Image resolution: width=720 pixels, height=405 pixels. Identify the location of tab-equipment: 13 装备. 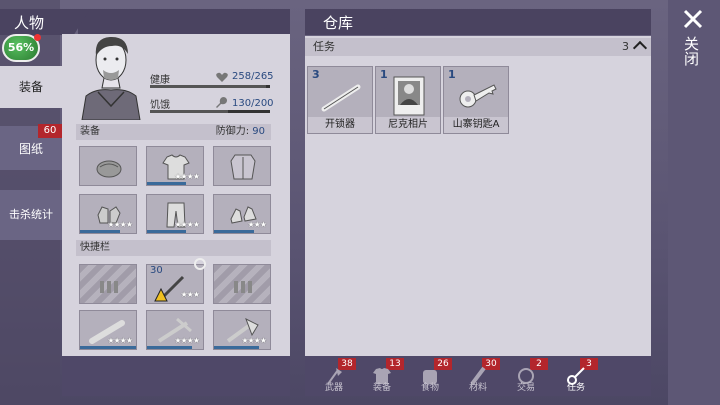
(382, 377).